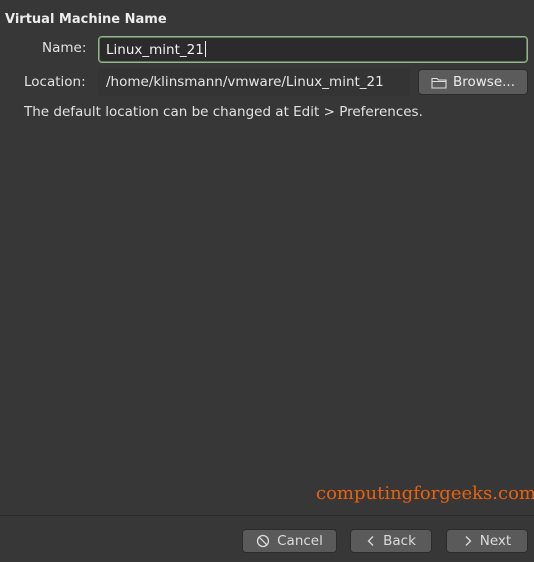  Describe the element at coordinates (439, 82) in the screenshot. I see `folder-icon` at that location.